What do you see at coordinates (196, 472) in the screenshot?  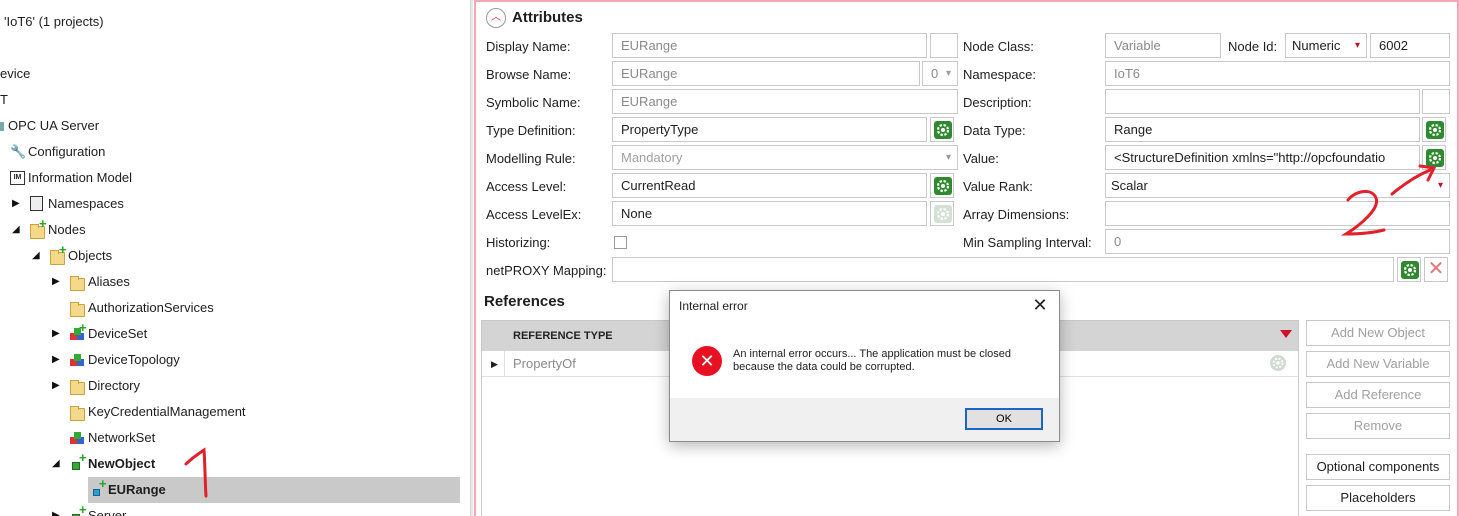 I see `annotation-one-mark` at bounding box center [196, 472].